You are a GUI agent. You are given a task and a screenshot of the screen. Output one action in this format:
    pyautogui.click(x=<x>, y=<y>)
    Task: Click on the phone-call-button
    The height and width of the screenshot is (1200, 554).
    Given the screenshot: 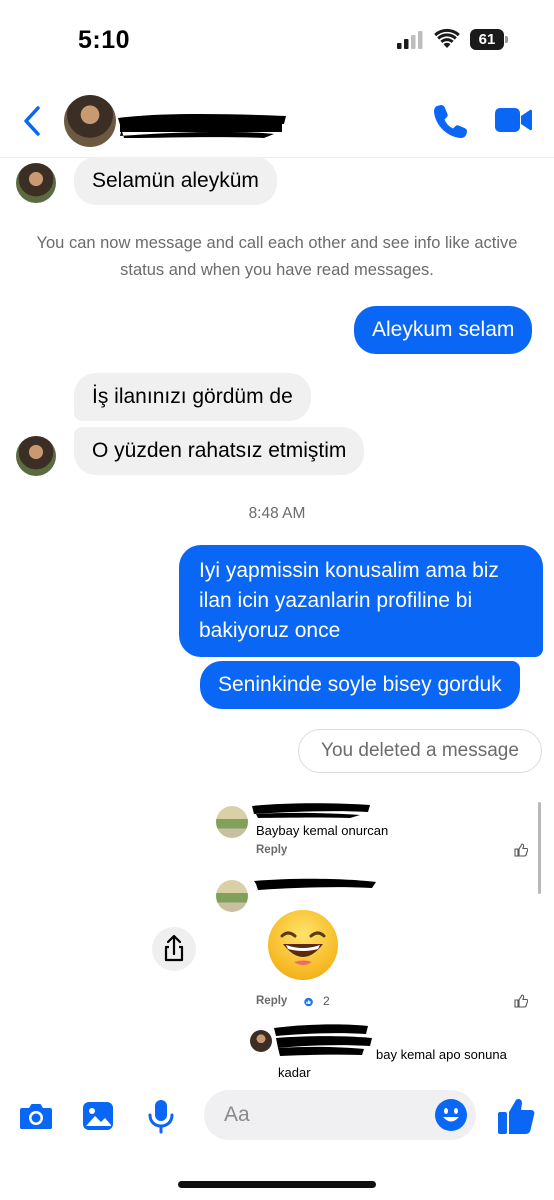 What is the action you would take?
    pyautogui.click(x=451, y=121)
    